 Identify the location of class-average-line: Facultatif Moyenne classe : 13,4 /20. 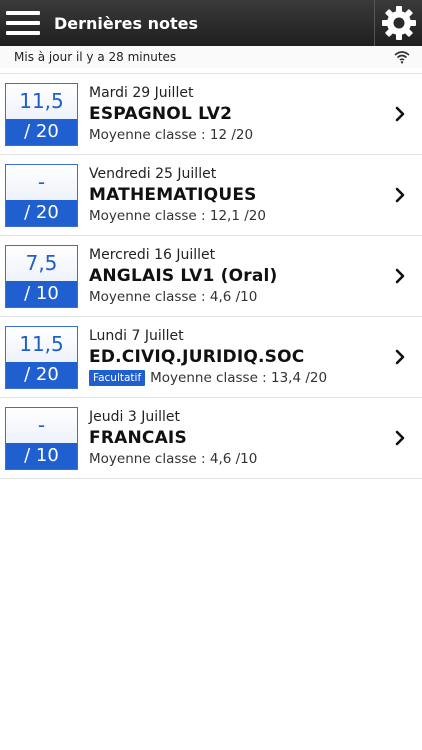
(240, 378).